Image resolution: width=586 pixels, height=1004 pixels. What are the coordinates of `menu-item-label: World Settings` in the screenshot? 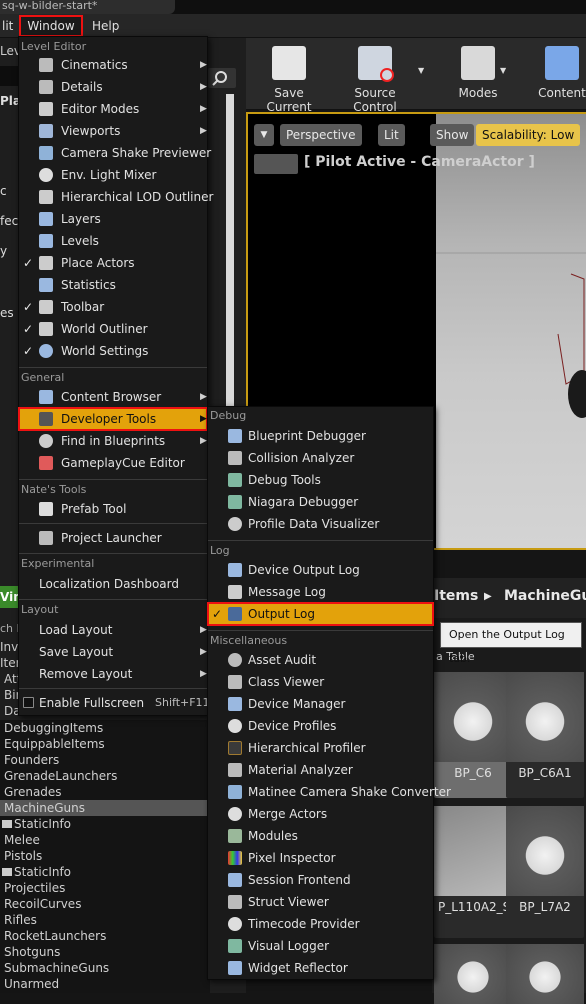 It's located at (105, 351).